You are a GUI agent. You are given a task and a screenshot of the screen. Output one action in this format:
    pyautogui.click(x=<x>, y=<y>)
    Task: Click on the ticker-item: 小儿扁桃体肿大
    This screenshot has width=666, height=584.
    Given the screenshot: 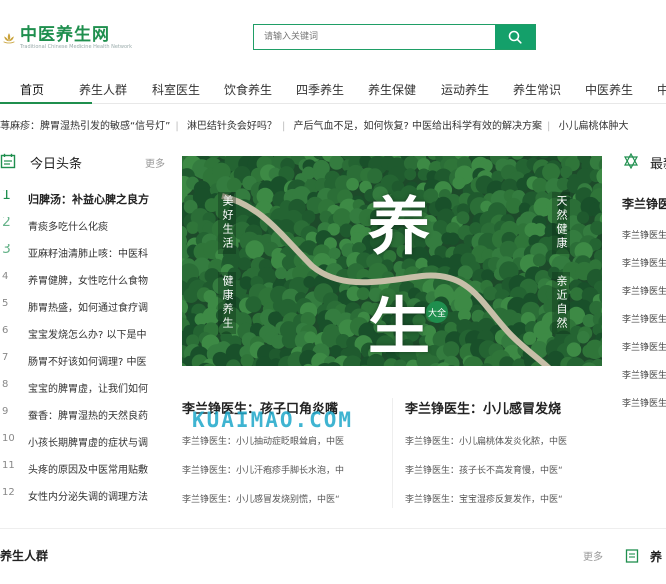 What is the action you would take?
    pyautogui.click(x=594, y=126)
    